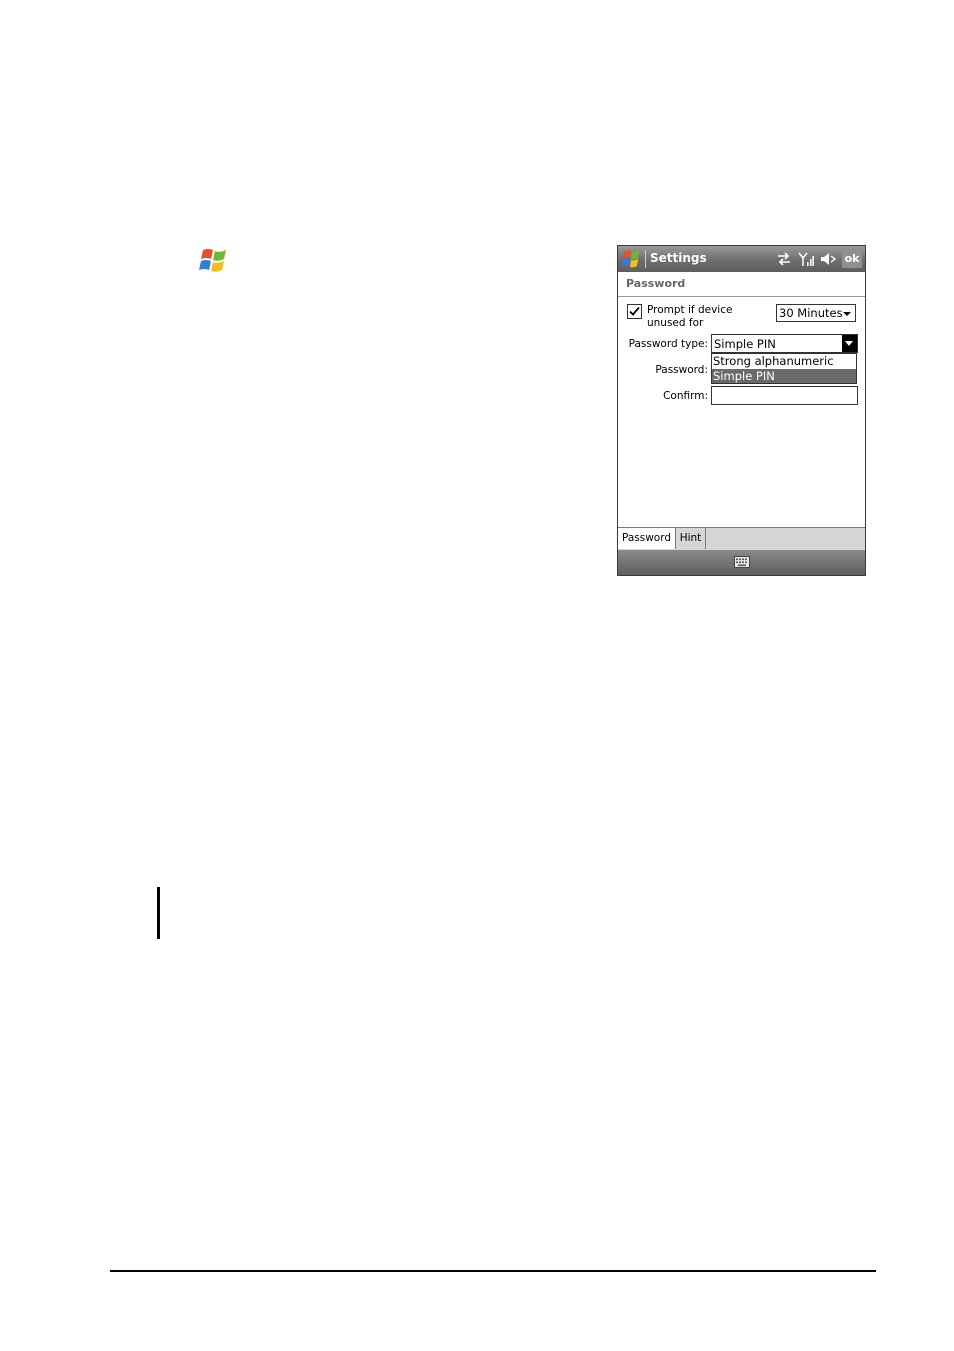 This screenshot has width=954, height=1351. Describe the element at coordinates (681, 370) in the screenshot. I see `password-label: Password:` at that location.